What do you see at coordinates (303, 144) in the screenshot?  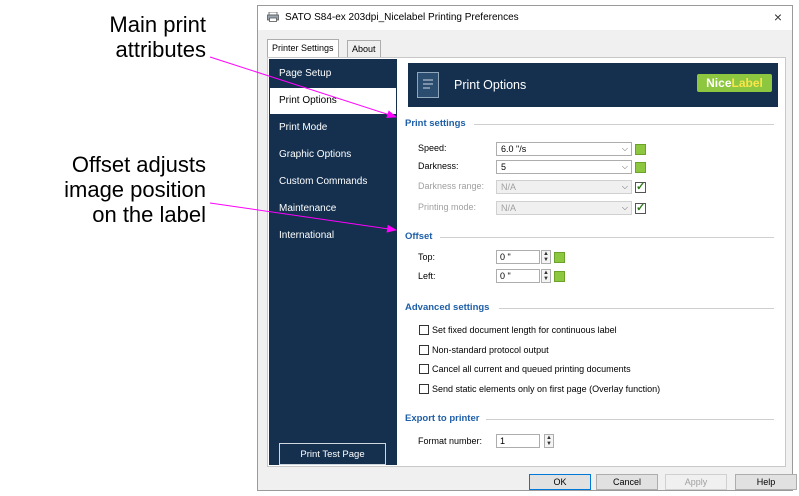 I see `callout-arrows` at bounding box center [303, 144].